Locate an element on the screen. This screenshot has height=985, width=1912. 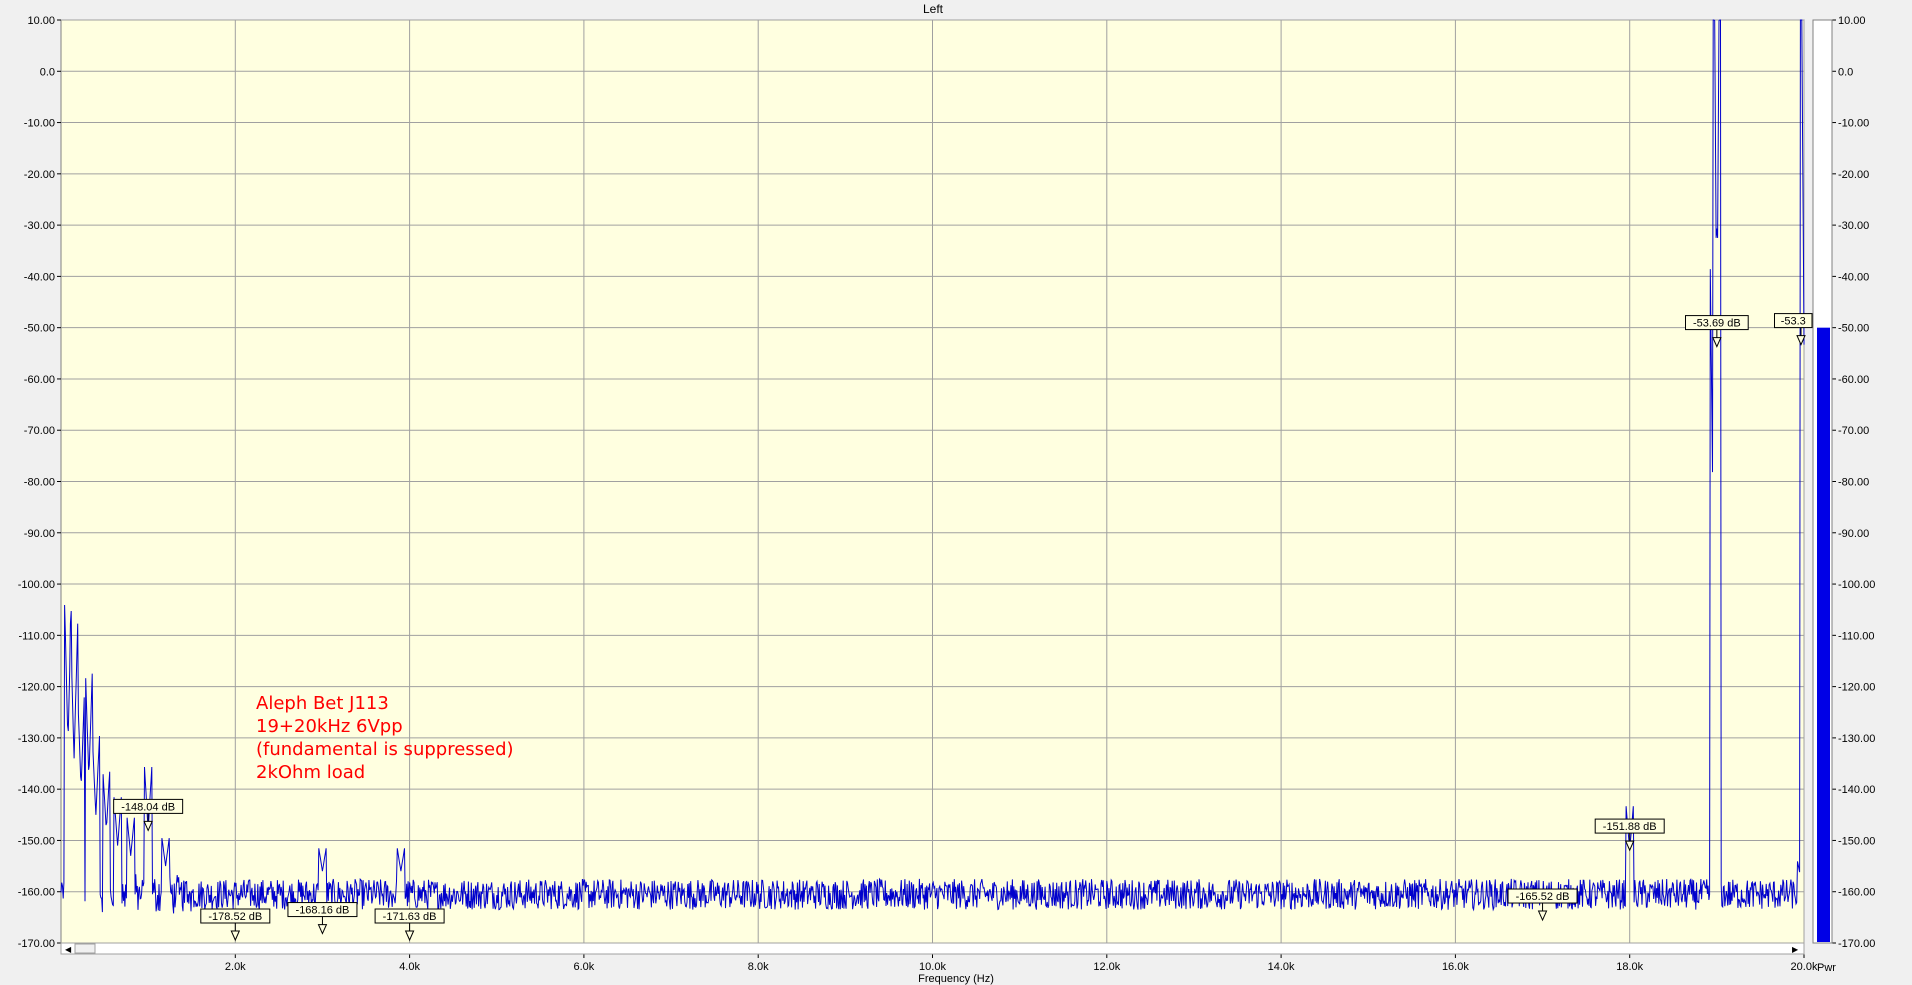
y-tick-label: -150.00 is located at coordinates (36, 841).